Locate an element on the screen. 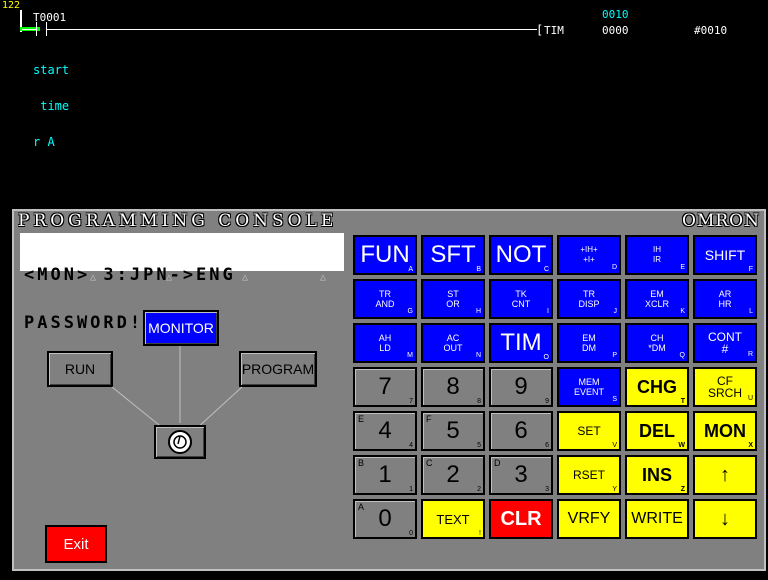 The width and height of the screenshot is (768, 580). key-tk-cnt: TK CNT I is located at coordinates (521, 299).